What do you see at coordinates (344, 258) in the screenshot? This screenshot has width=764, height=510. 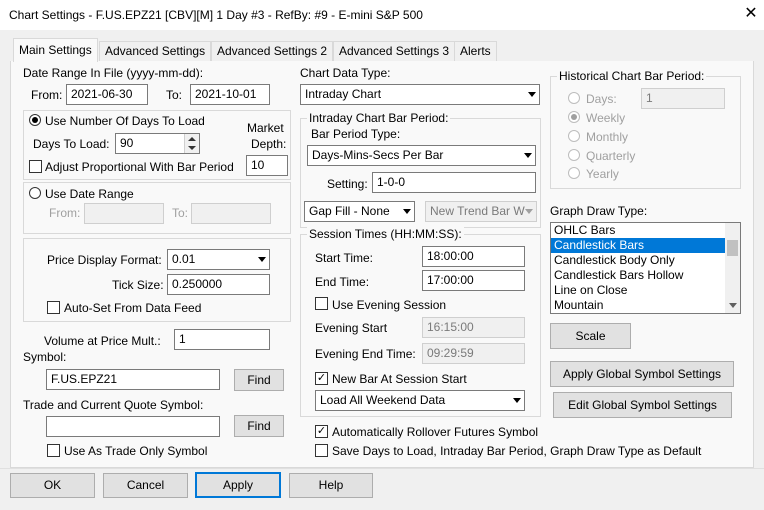 I see `start-time-label: Start Time:` at bounding box center [344, 258].